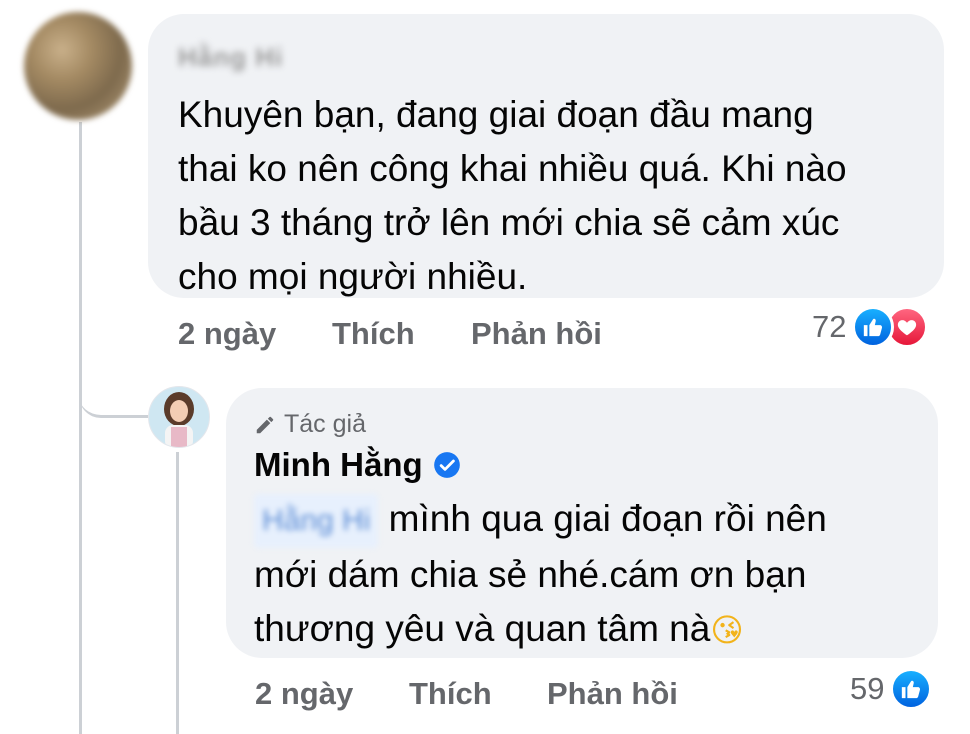  I want to click on reply-line-text: mình qua giai đoạn rồi nên, so click(607, 518).